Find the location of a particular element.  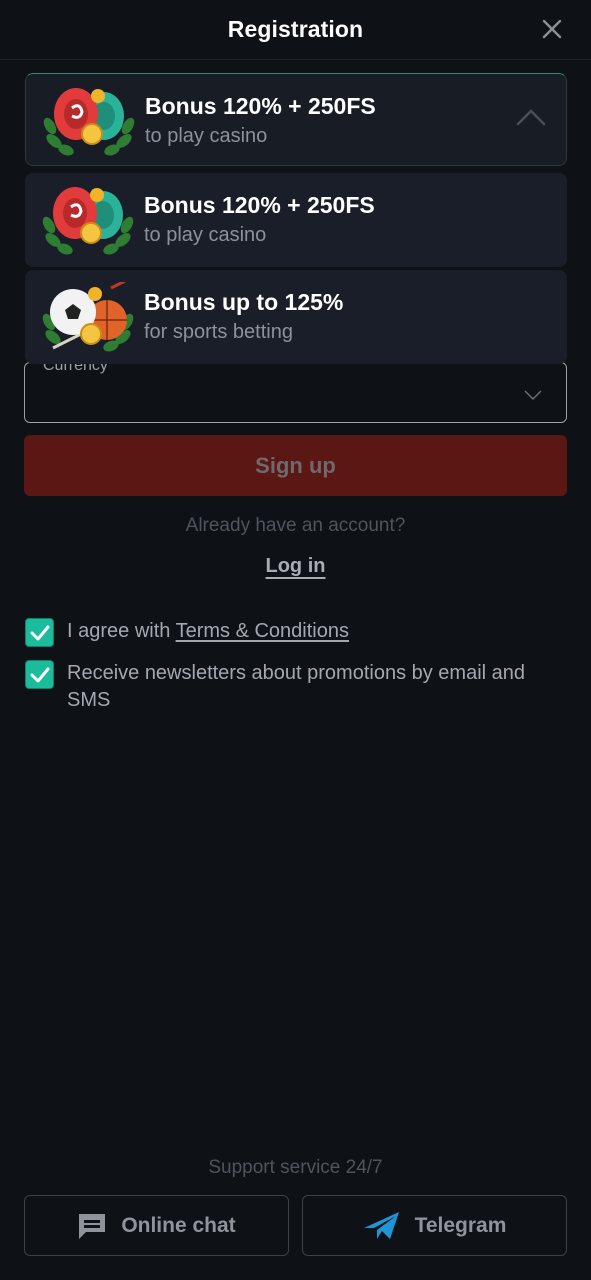

currency-select: Currency is located at coordinates (295, 390).